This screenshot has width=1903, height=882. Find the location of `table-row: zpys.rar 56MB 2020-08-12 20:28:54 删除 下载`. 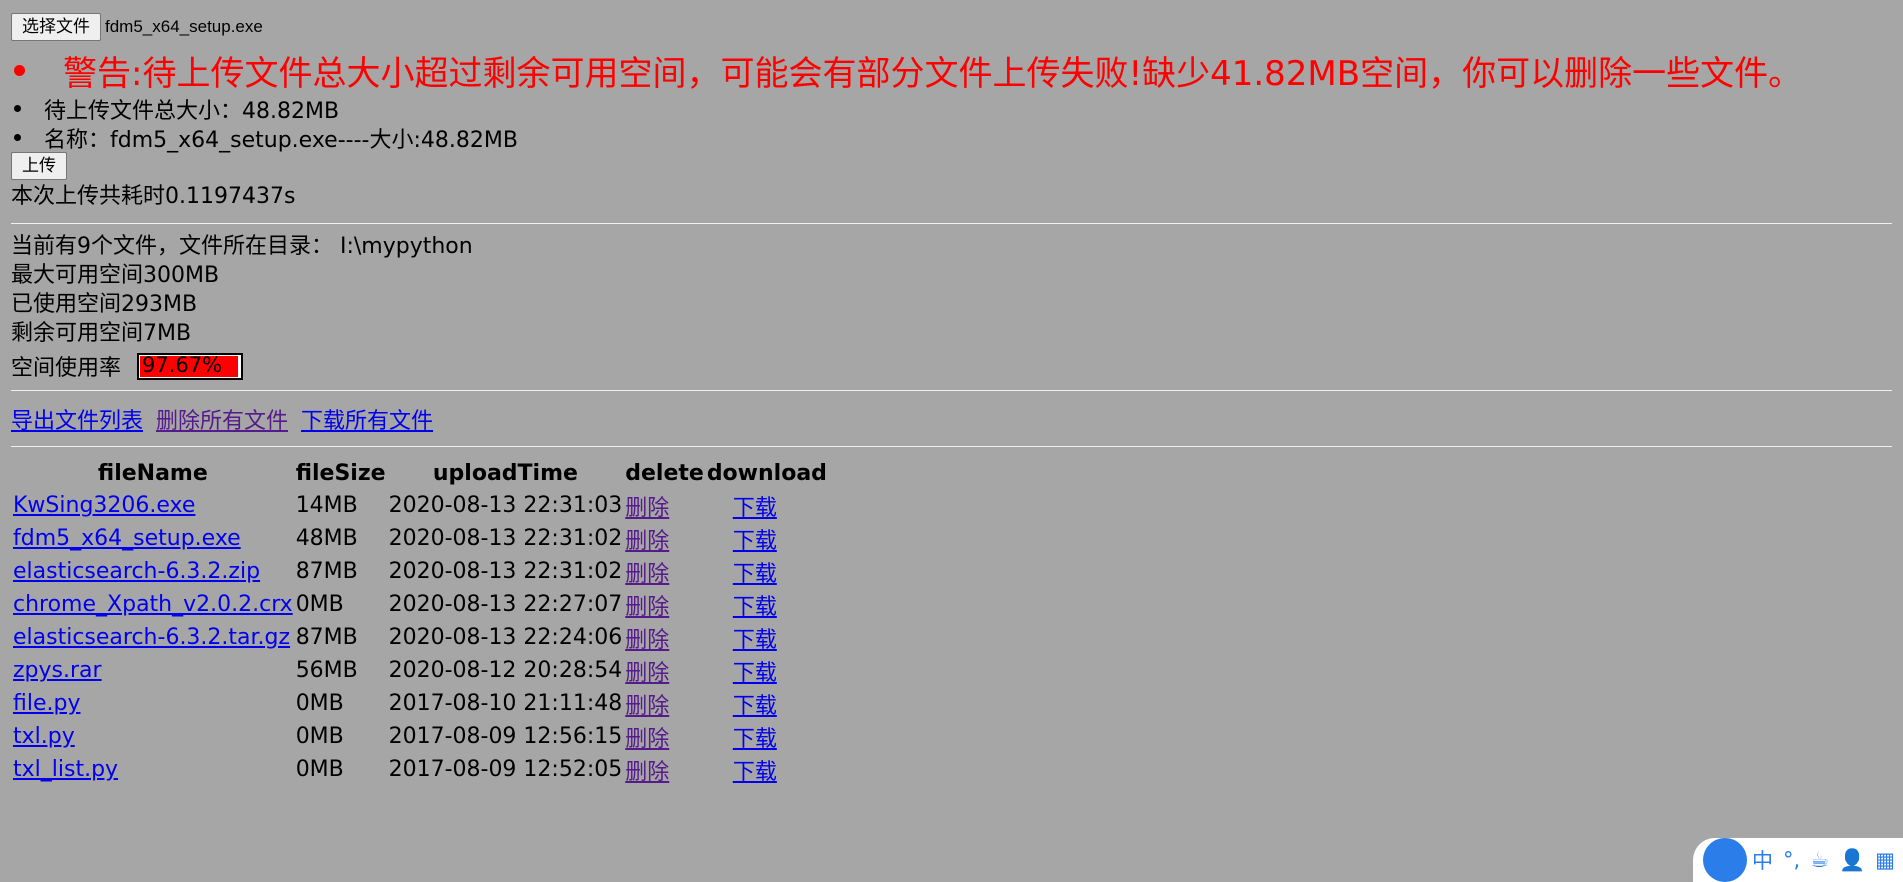

table-row: zpys.rar 56MB 2020-08-12 20:28:54 删除 下载 is located at coordinates (420, 670).